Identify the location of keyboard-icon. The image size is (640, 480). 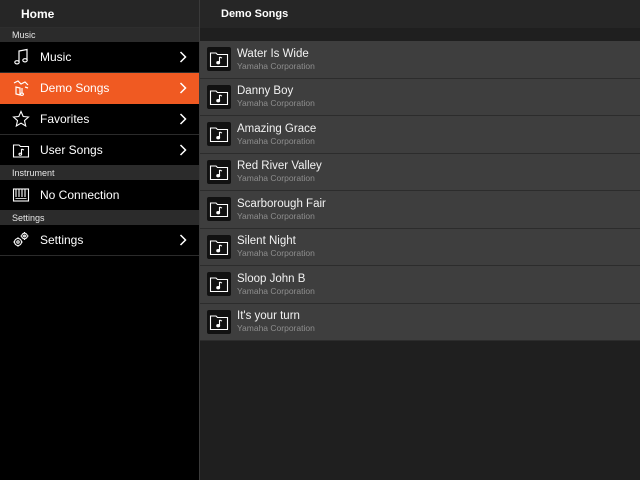
(21, 195).